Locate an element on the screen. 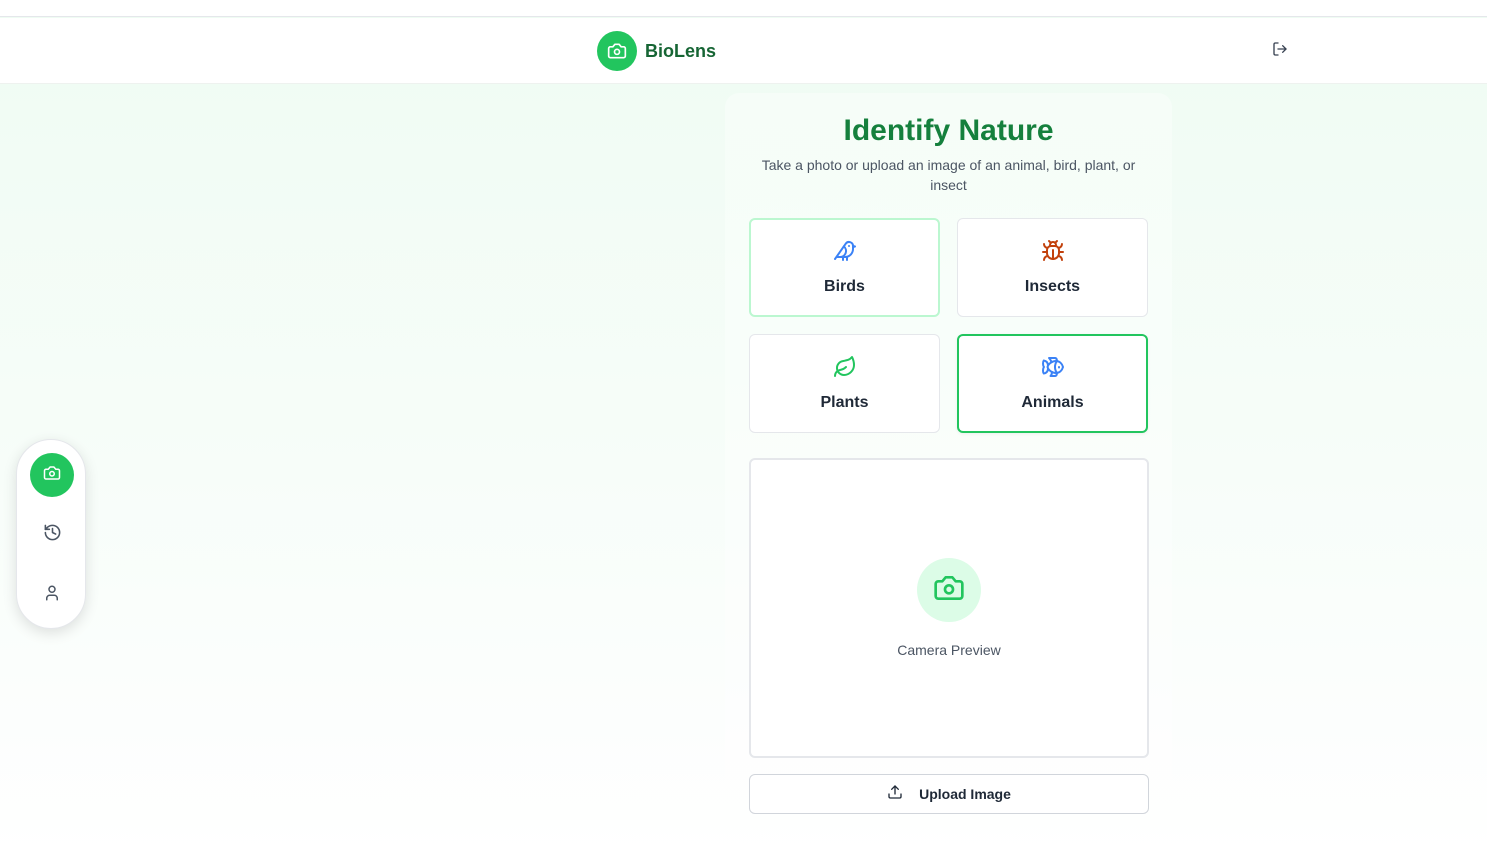 This screenshot has width=1487, height=856. leaf-icon is located at coordinates (845, 369).